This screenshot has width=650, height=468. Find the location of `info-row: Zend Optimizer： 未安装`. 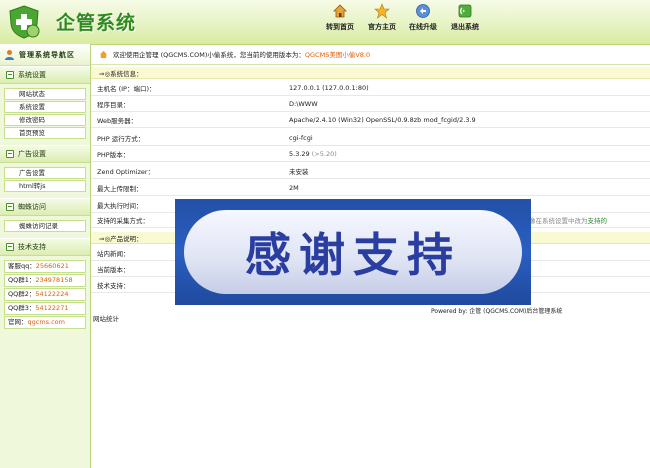

info-row: Zend Optimizer： 未安装 is located at coordinates (370, 171).